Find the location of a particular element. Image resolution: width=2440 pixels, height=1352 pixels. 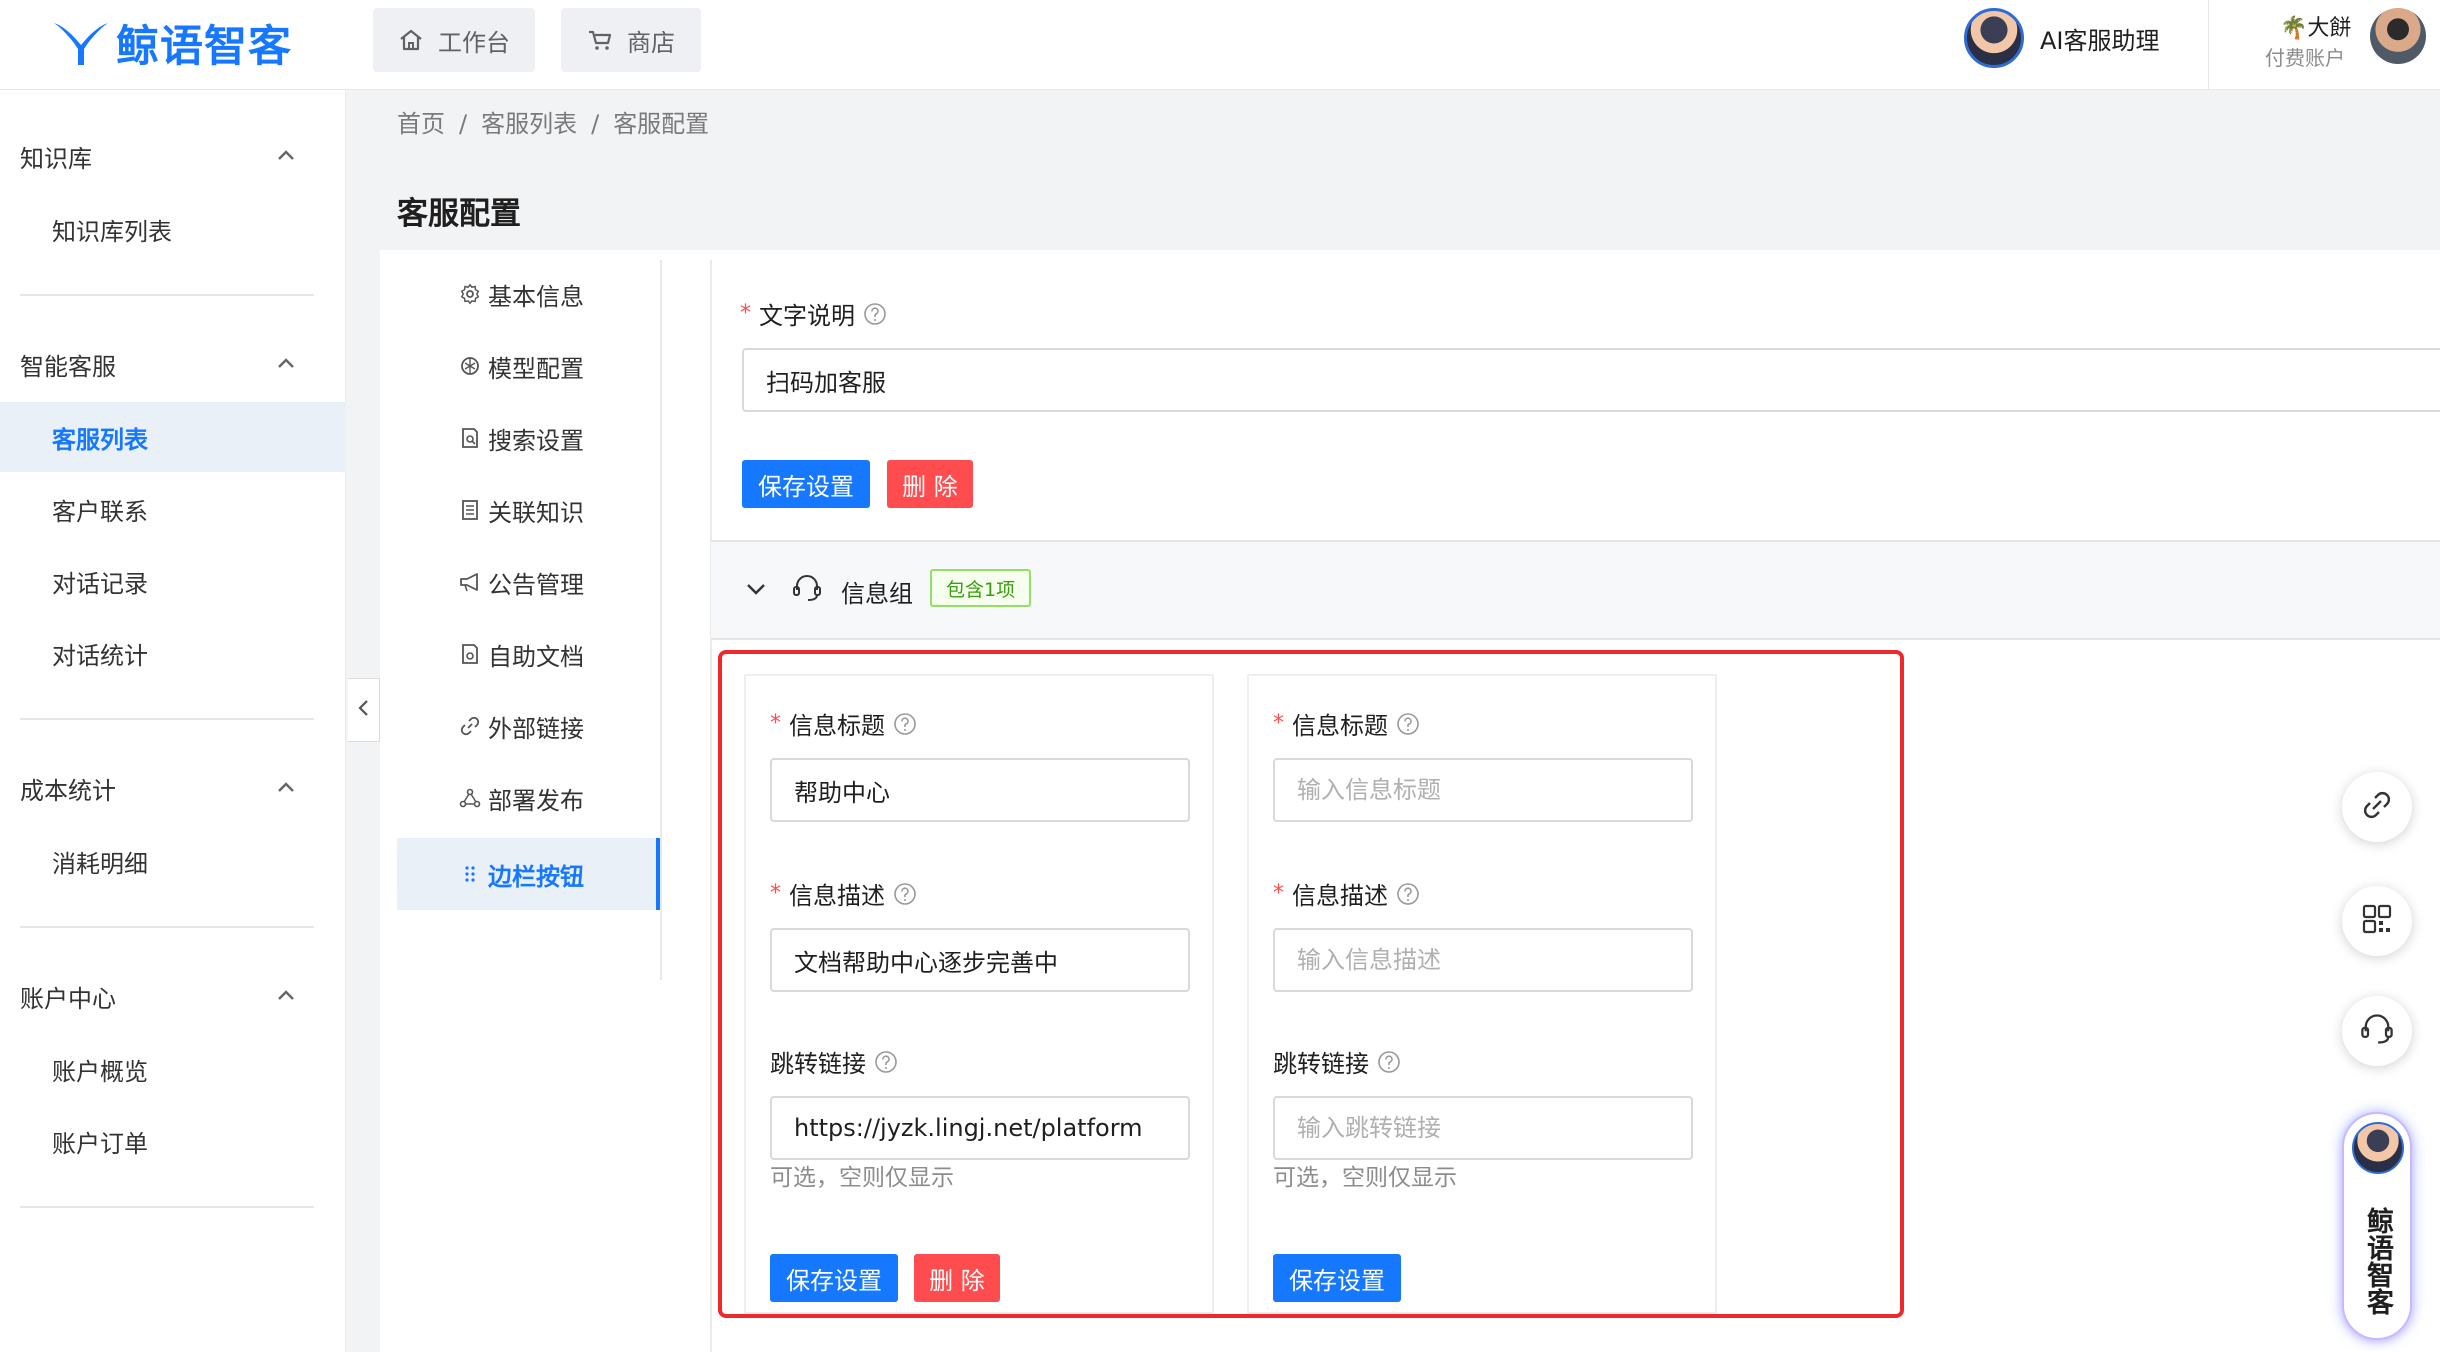

sidebar-group-title: 智能客服 is located at coordinates (68, 366).